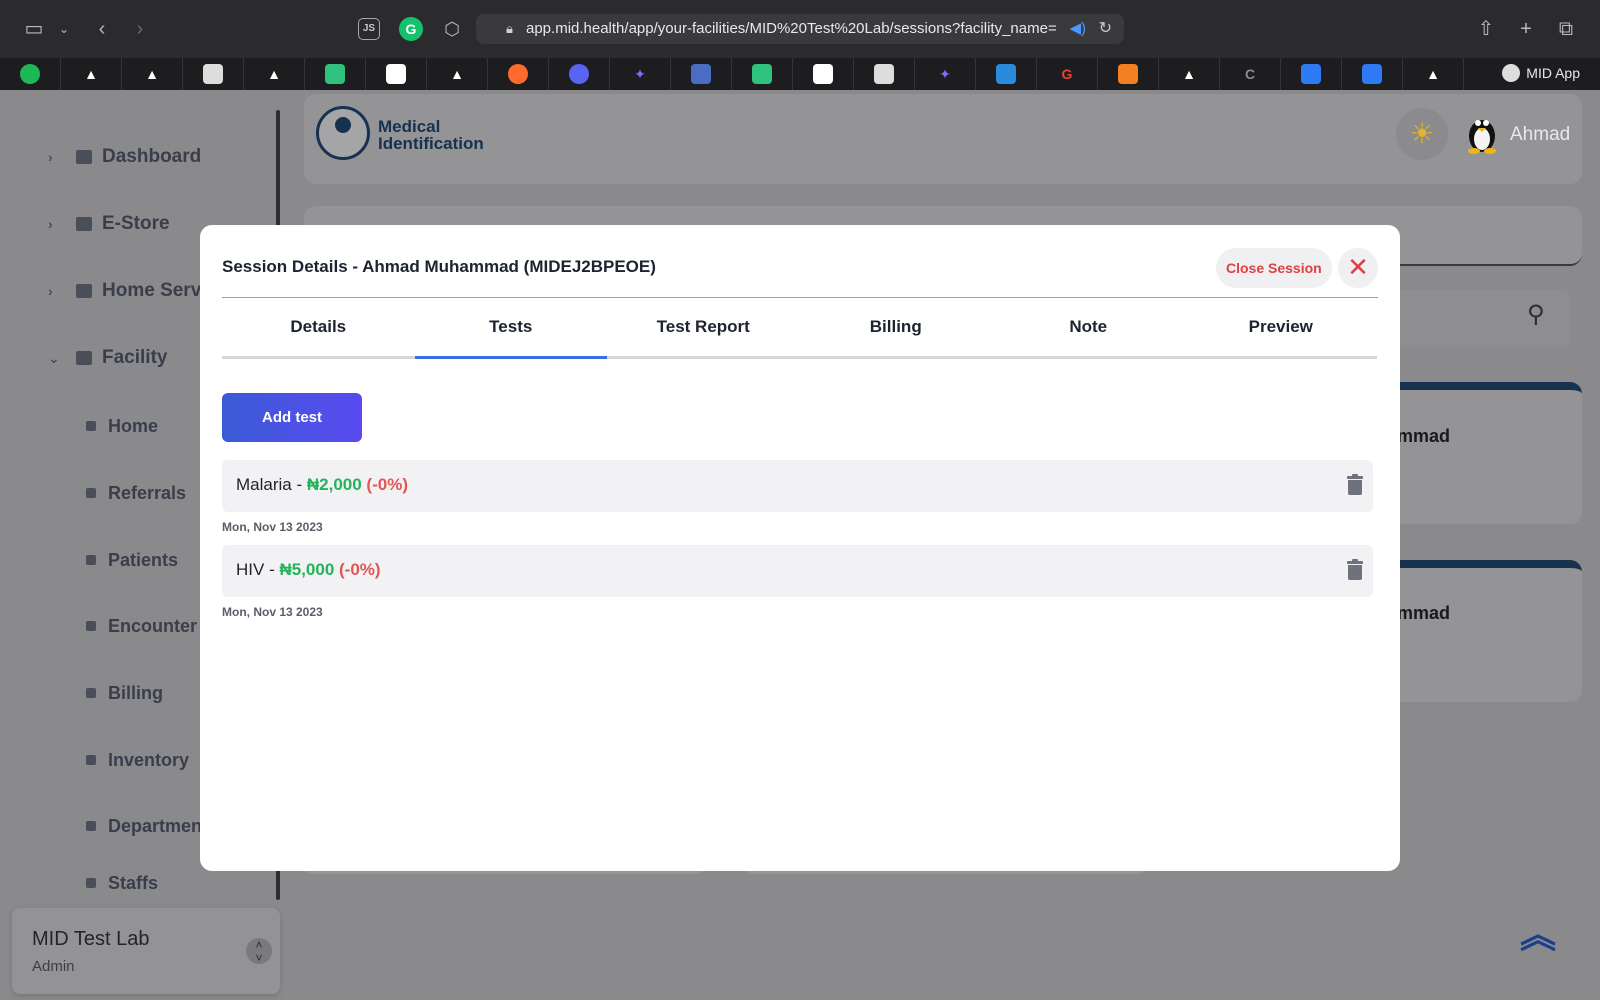  I want to click on sidebar-subitem-label: Referrals, so click(147, 492).